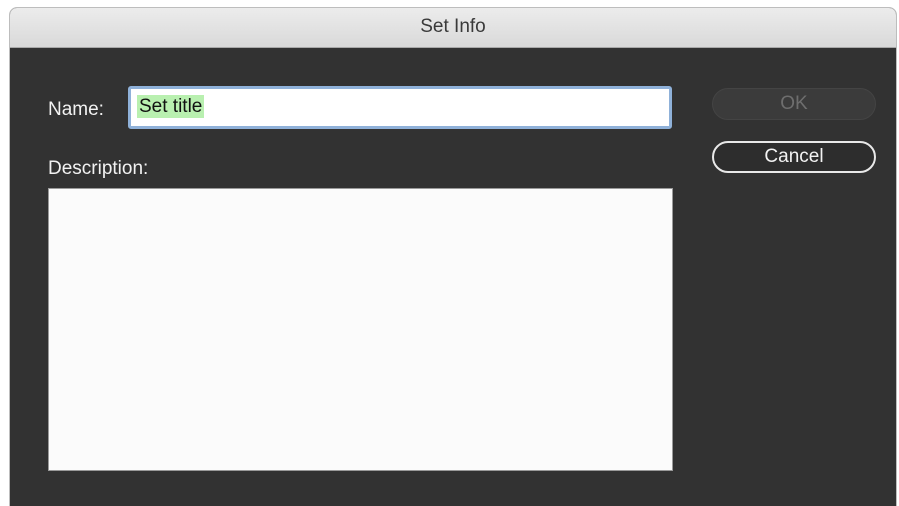 The height and width of the screenshot is (506, 899). What do you see at coordinates (76, 109) in the screenshot?
I see `name-label: Name:` at bounding box center [76, 109].